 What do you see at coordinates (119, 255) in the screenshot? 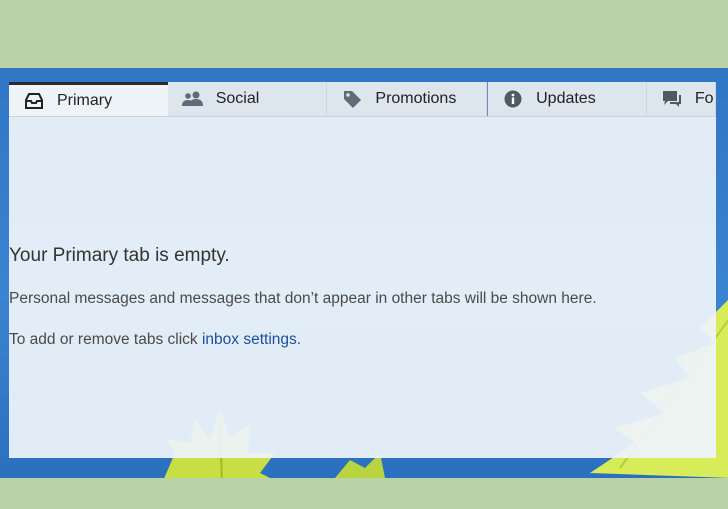
I see `empty-state-title: Your Primary tab is empty.` at bounding box center [119, 255].